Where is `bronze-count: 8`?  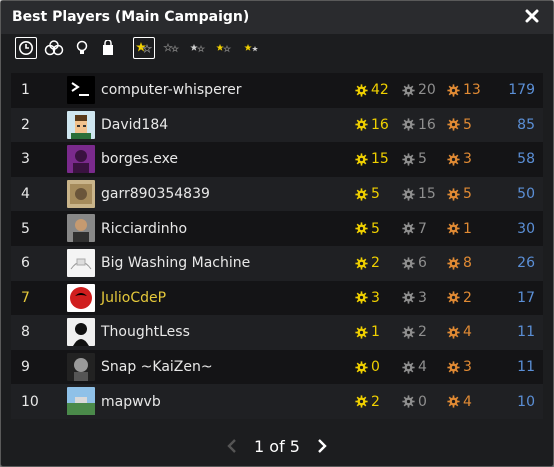
bronze-count: 8 is located at coordinates (467, 263).